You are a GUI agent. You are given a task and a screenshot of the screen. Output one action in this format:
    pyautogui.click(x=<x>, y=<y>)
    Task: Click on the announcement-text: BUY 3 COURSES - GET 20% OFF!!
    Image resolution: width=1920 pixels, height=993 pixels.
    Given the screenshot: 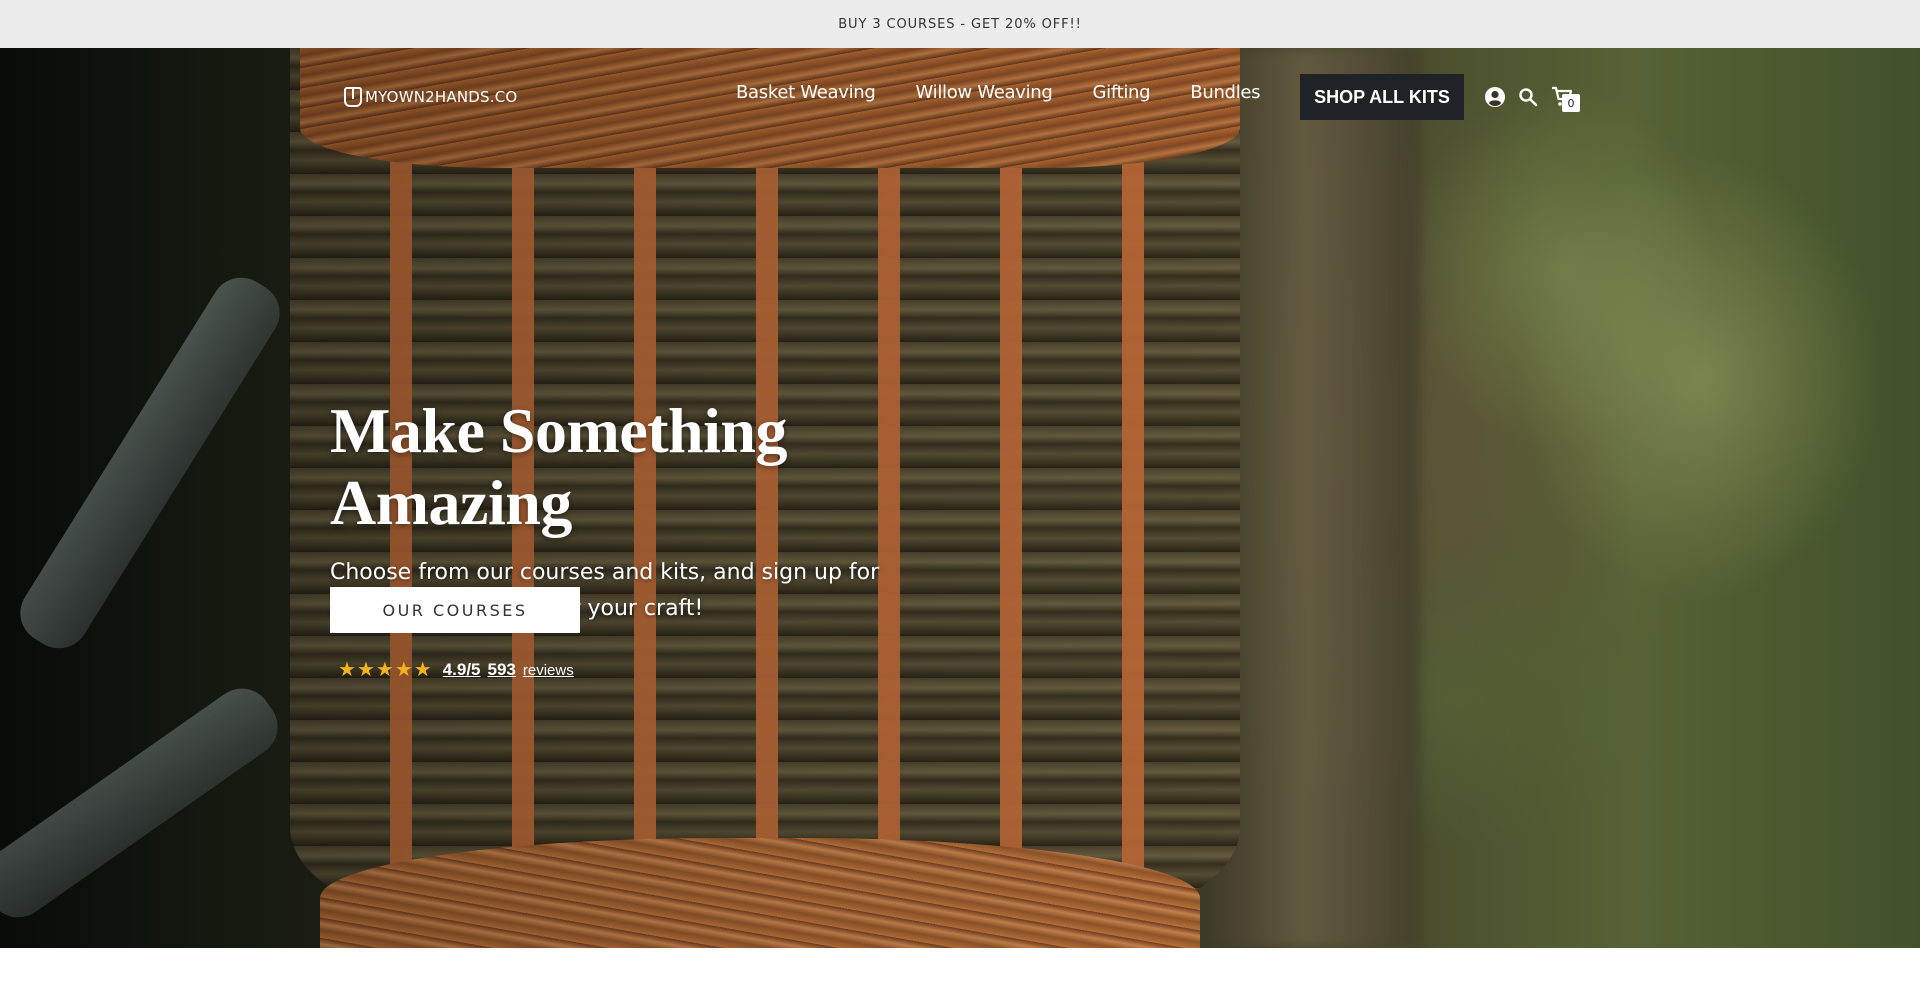 What is the action you would take?
    pyautogui.click(x=960, y=24)
    